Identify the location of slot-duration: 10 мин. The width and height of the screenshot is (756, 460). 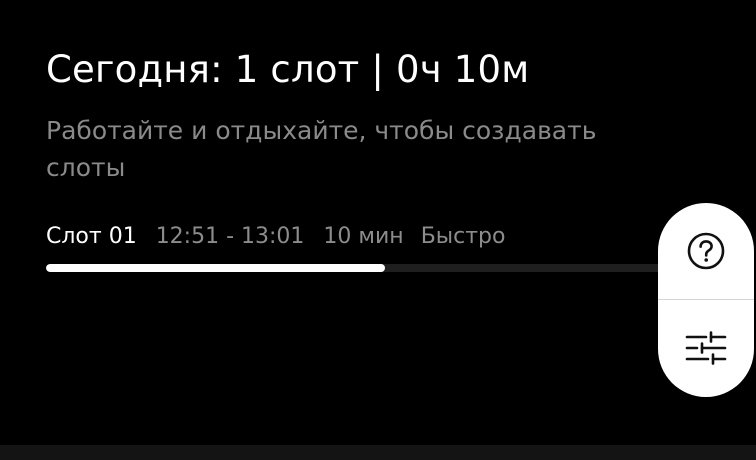
(363, 236).